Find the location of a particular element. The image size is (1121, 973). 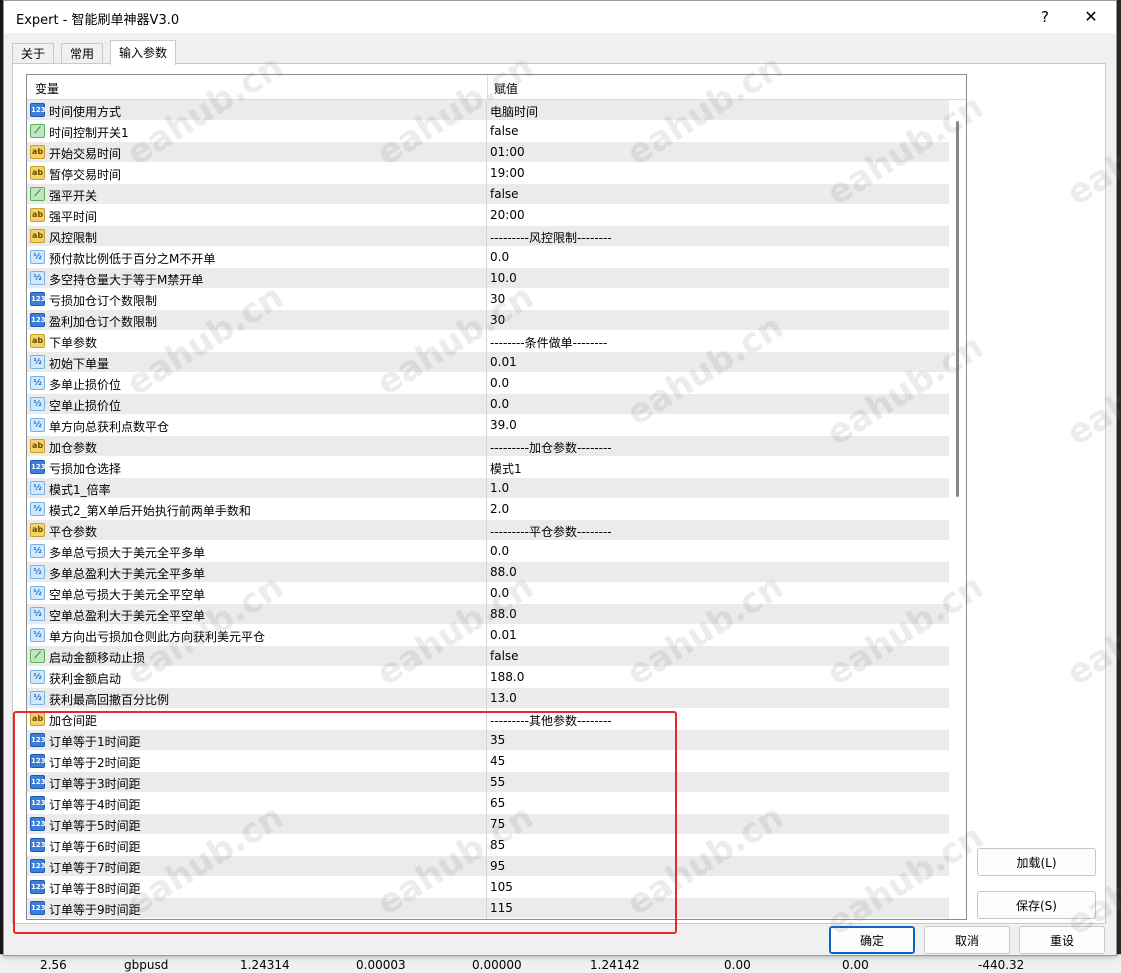

parameter-value: 55 is located at coordinates (497, 782).